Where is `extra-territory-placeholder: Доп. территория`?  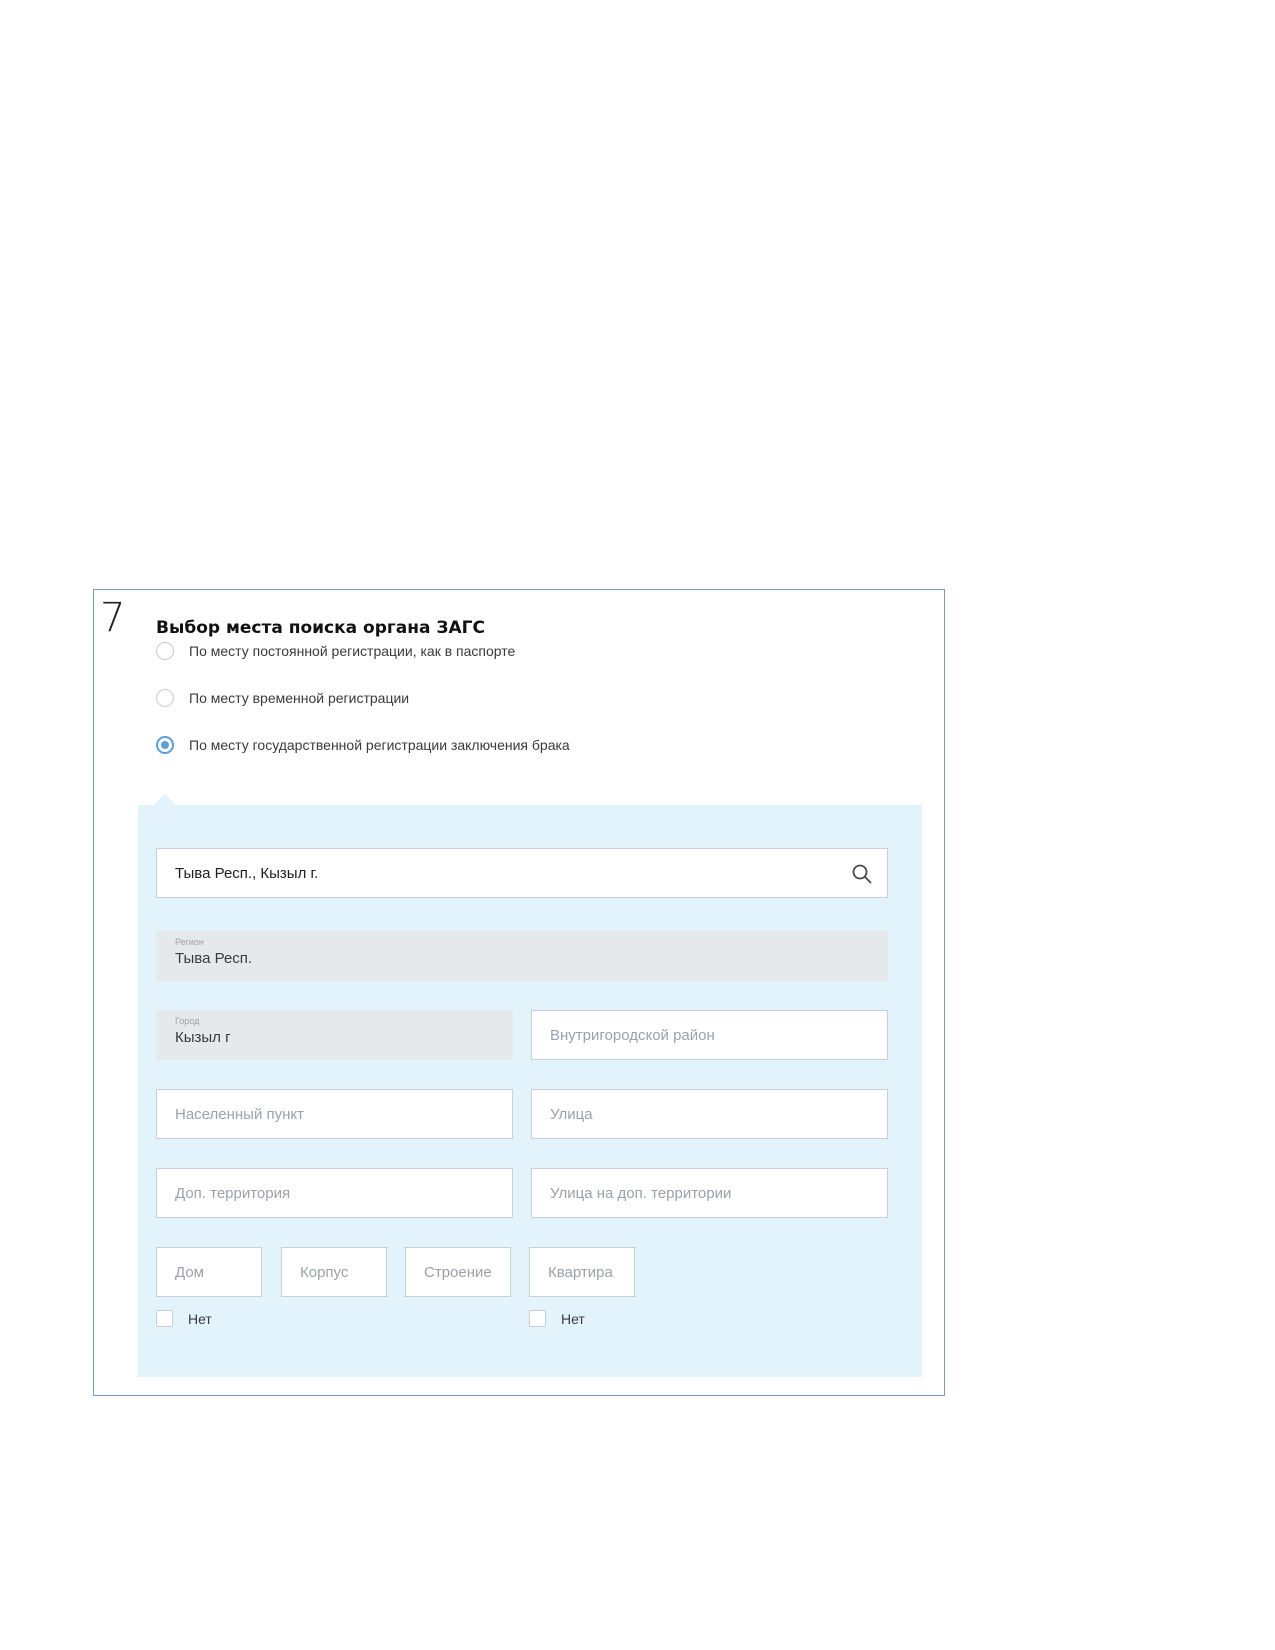
extra-territory-placeholder: Доп. территория is located at coordinates (233, 1193).